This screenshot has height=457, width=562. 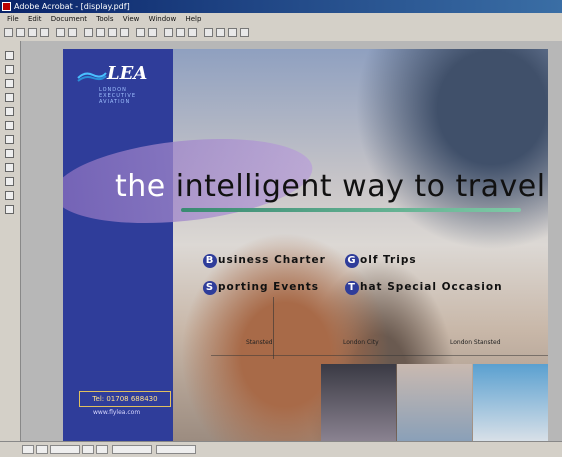 I want to click on acrobat-icon, so click(x=6, y=6).